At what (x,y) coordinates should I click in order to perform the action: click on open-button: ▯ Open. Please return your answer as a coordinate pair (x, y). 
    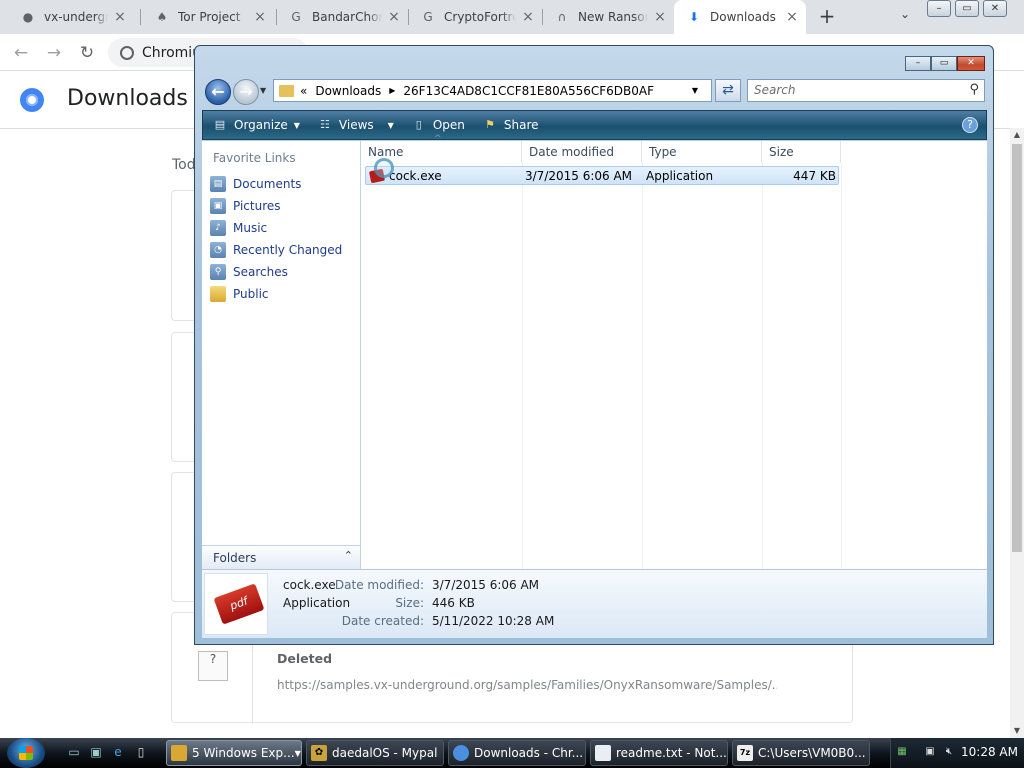
    Looking at the image, I should click on (438, 125).